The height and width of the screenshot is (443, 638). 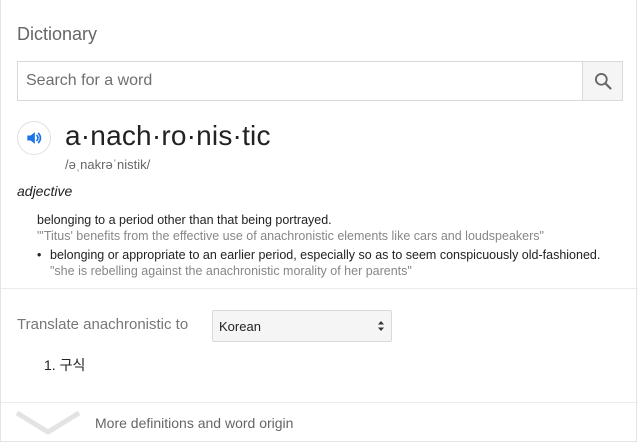 I want to click on language-select: Korean, so click(x=302, y=326).